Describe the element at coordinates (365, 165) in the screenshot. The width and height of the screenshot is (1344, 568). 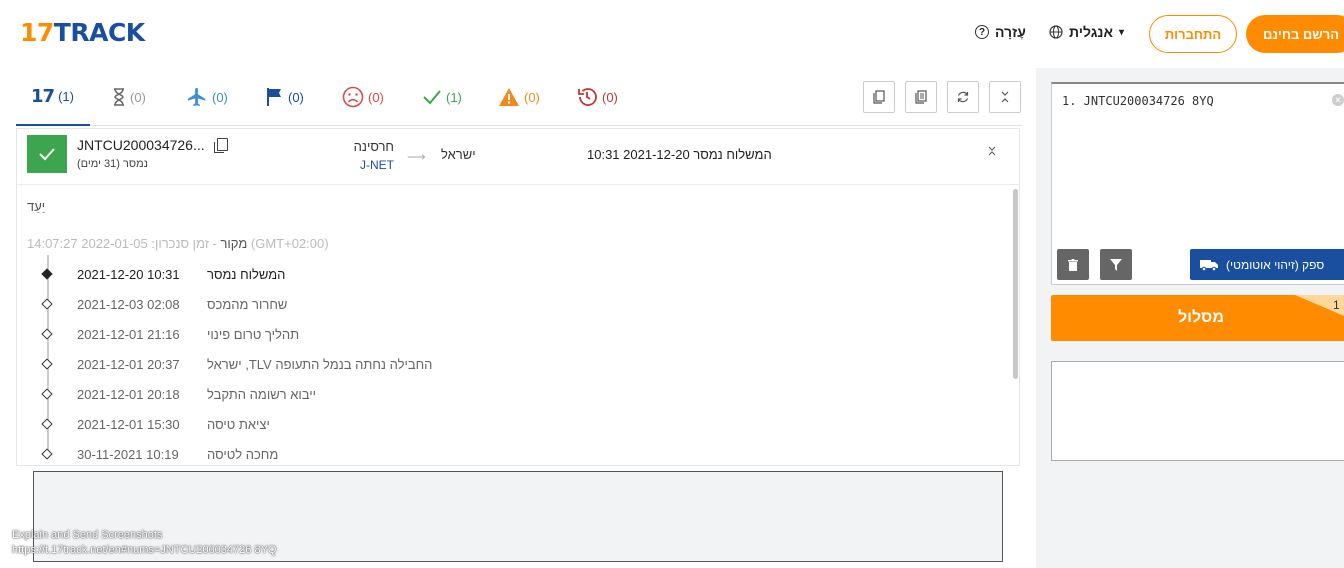
I see `carrier-link: J-NET` at that location.